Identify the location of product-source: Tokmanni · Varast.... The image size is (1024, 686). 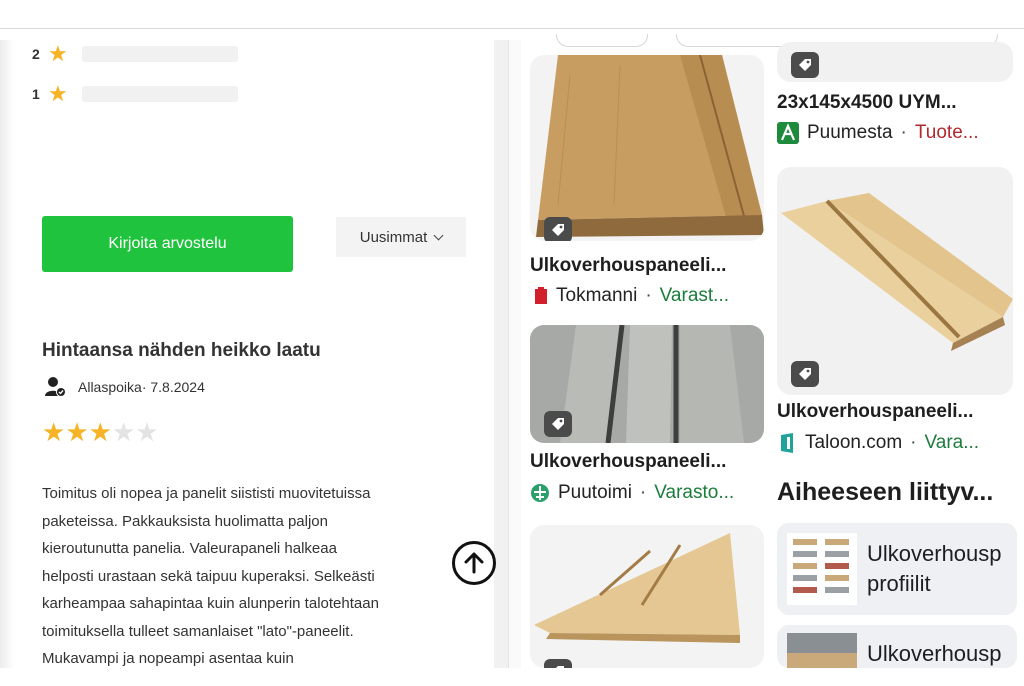
(631, 296).